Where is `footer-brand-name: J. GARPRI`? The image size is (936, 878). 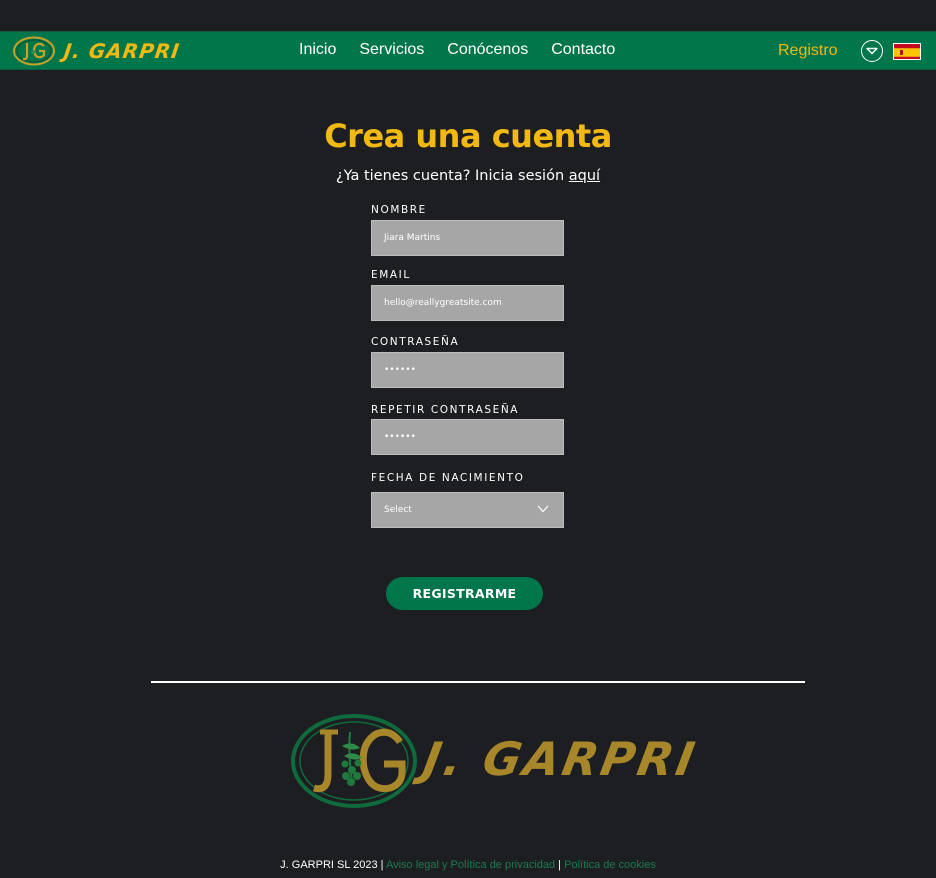
footer-brand-name: J. GARPRI is located at coordinates (560, 759).